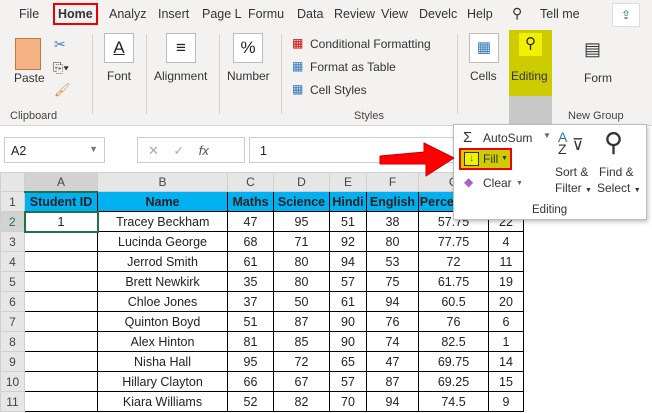  What do you see at coordinates (162, 321) in the screenshot?
I see `cell: Quinton Boyd` at bounding box center [162, 321].